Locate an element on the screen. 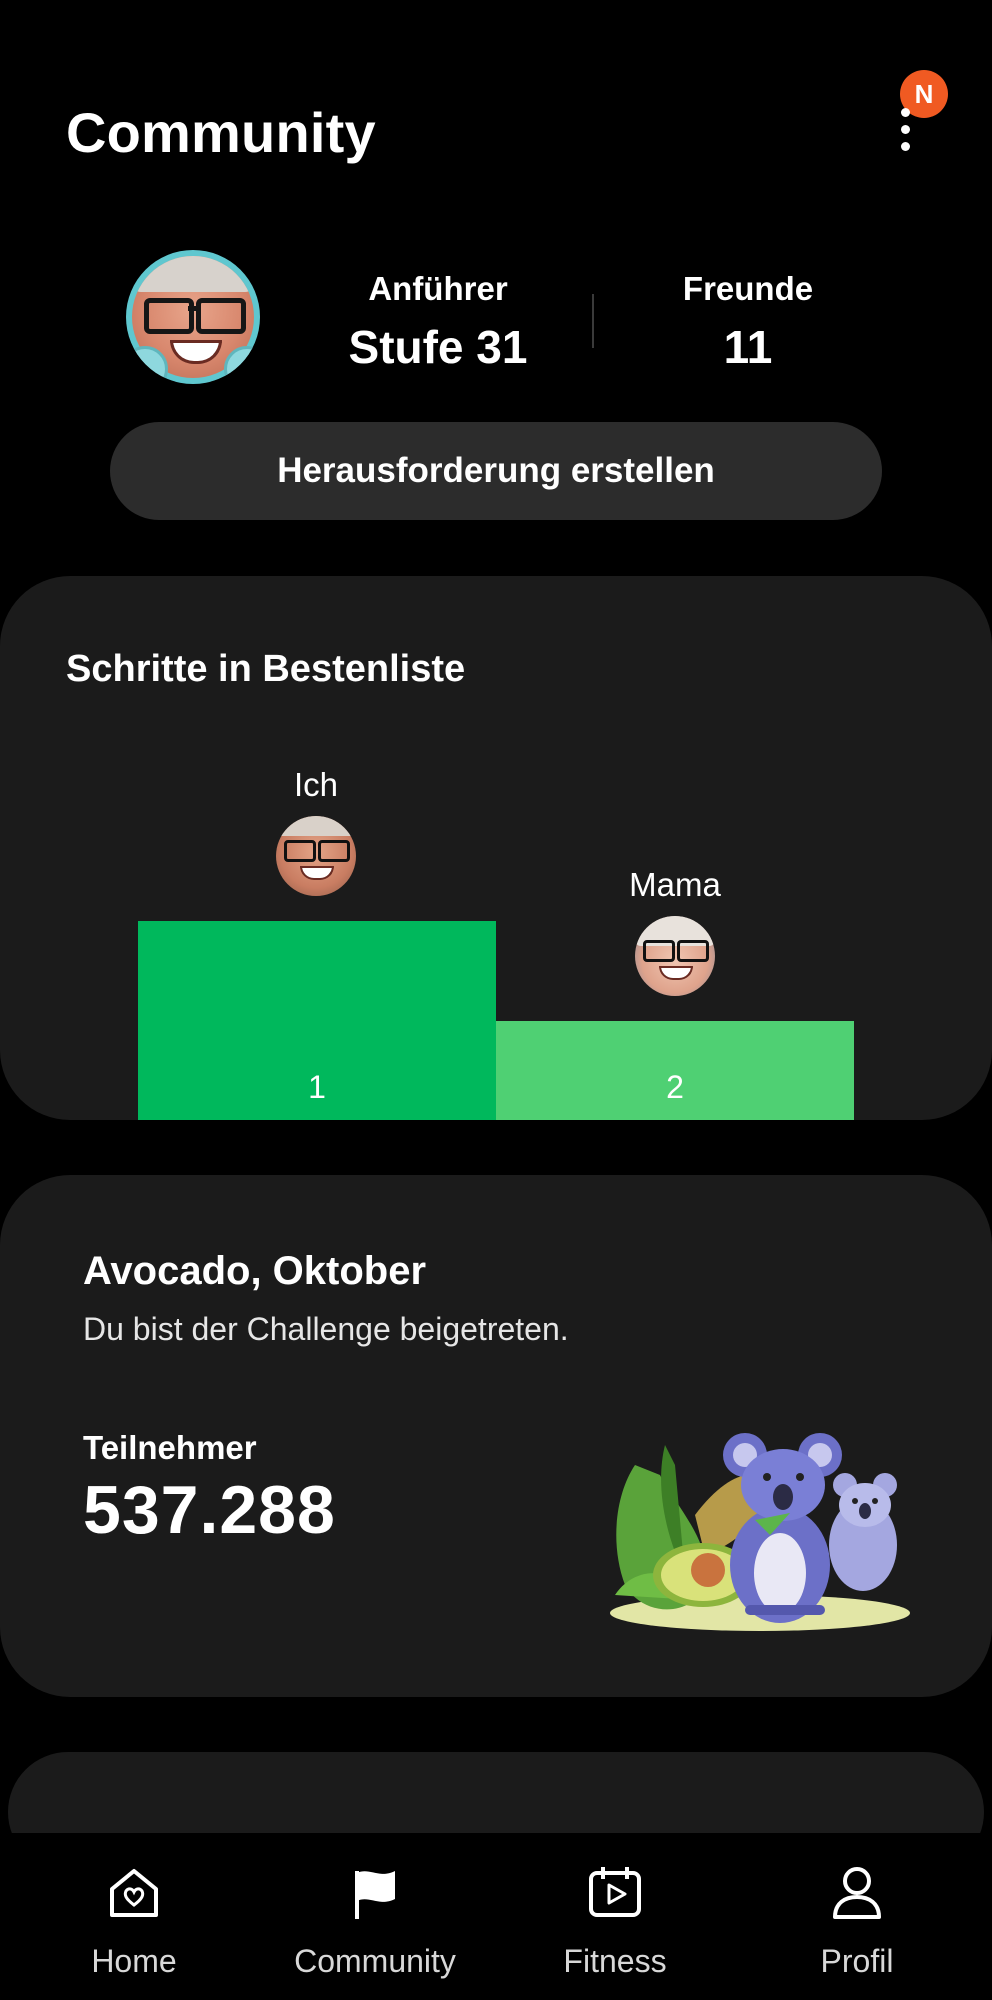 Image resolution: width=992 pixels, height=2000 pixels. bottom-navigation: Home Community Fitness Profil is located at coordinates (496, 1916).